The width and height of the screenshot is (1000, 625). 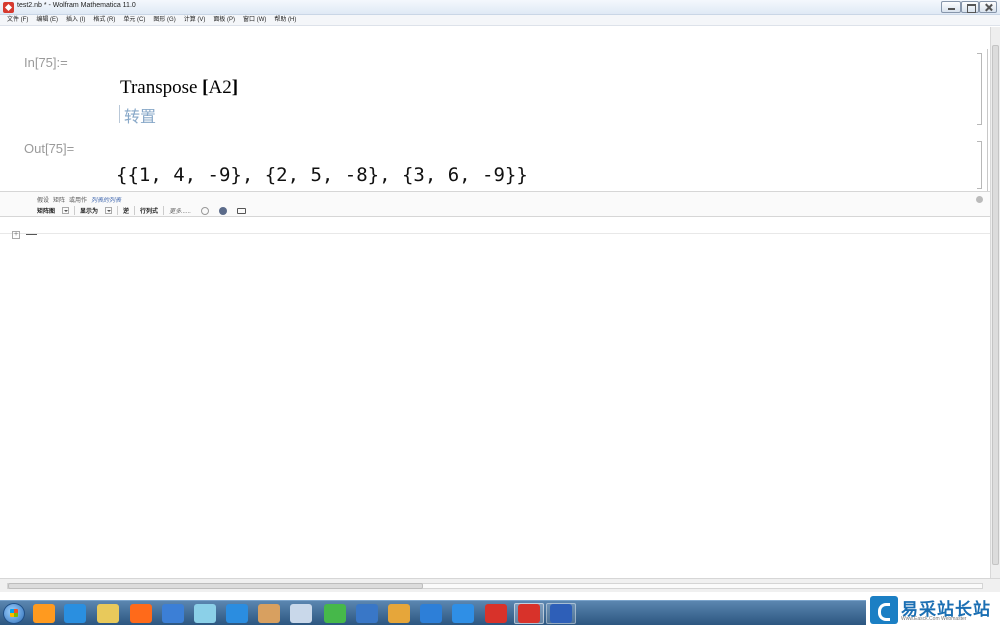 I want to click on menu-edit: 编辑 (E), so click(x=47, y=20).